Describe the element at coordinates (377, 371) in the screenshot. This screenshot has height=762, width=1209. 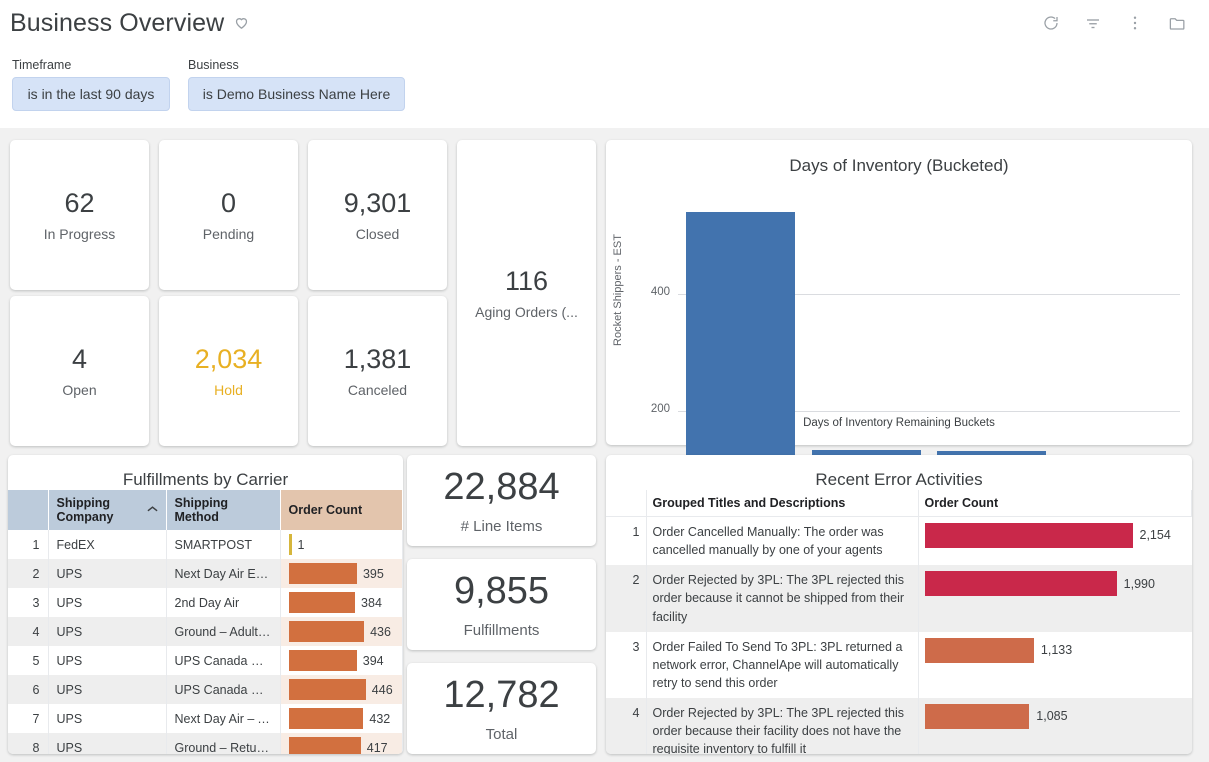
I see `kpi-tile-canceled: 1,381 Canceled` at that location.